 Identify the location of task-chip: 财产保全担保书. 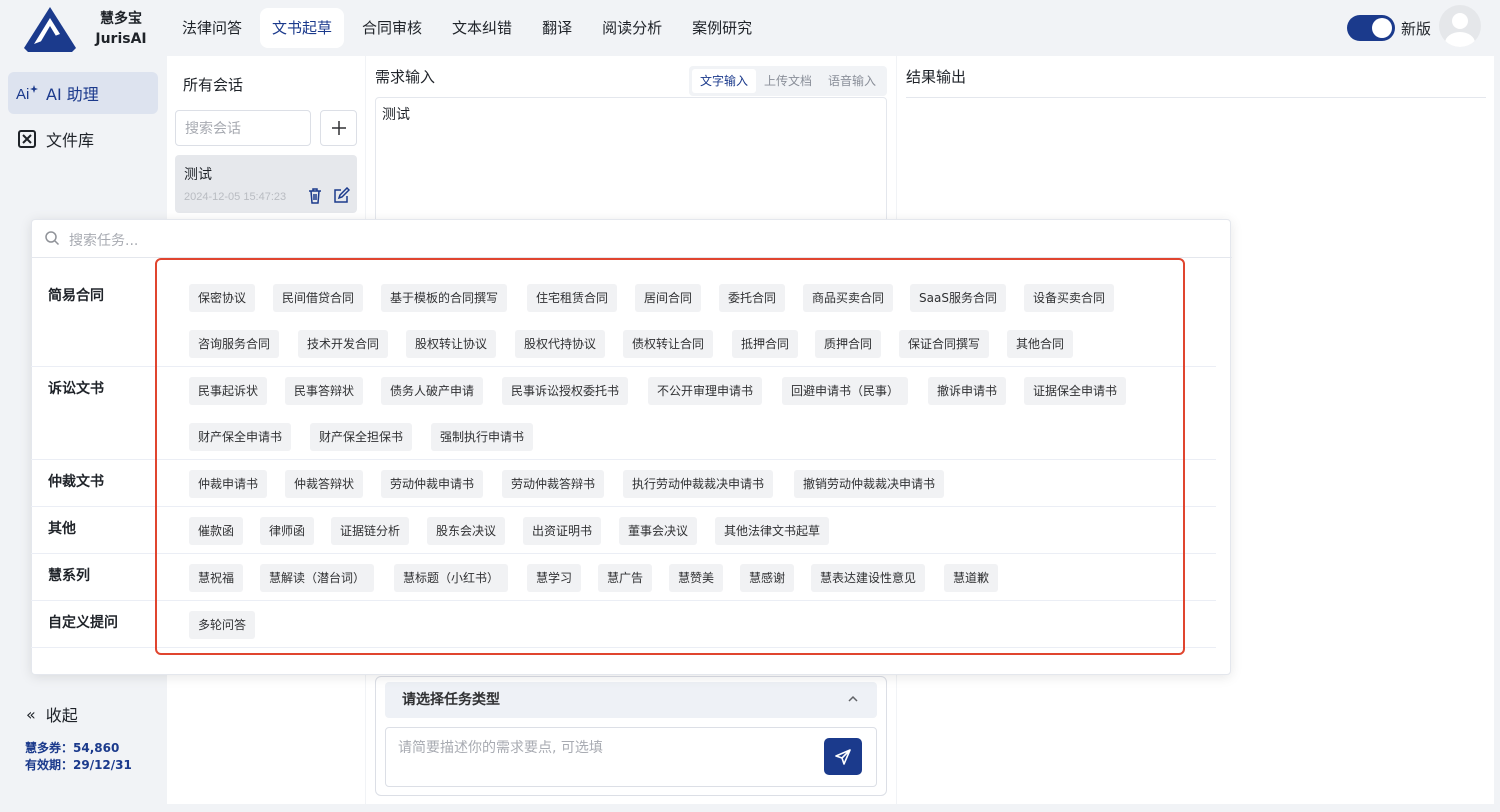
(361, 437).